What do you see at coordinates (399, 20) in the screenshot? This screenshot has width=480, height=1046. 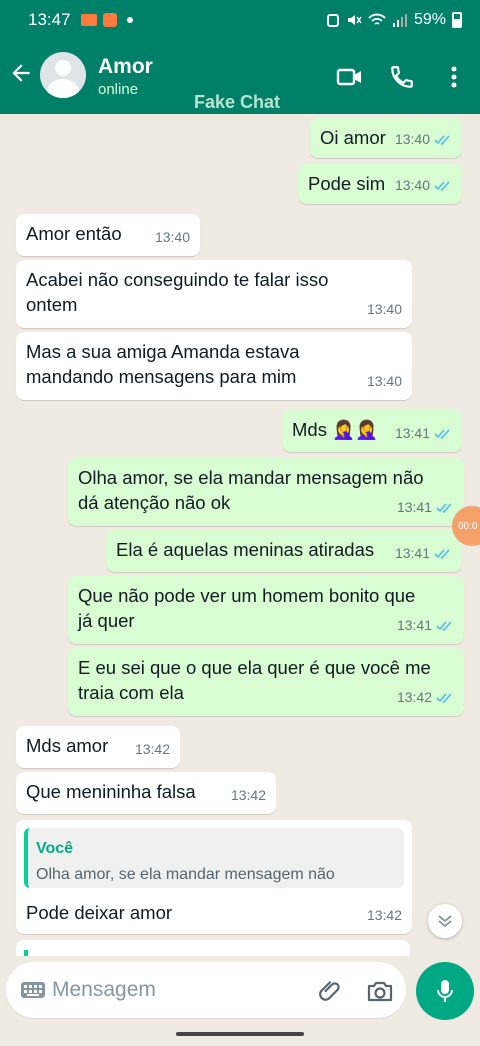 I see `signal-icon` at bounding box center [399, 20].